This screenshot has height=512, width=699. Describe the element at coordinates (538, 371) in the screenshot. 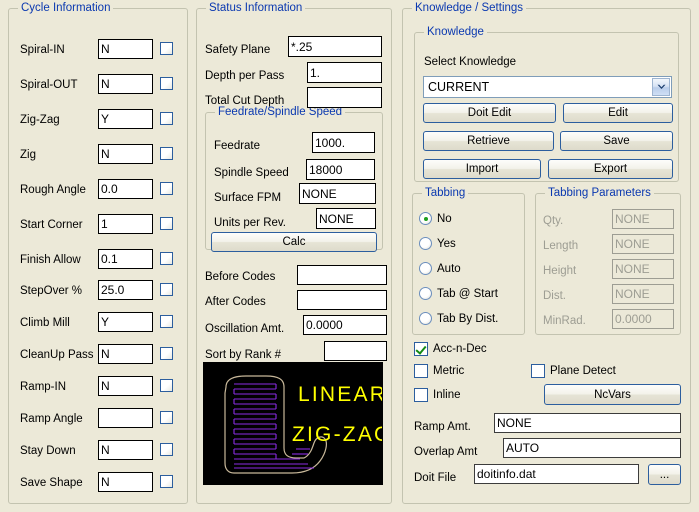

I see `checkbox-plane-detect` at that location.